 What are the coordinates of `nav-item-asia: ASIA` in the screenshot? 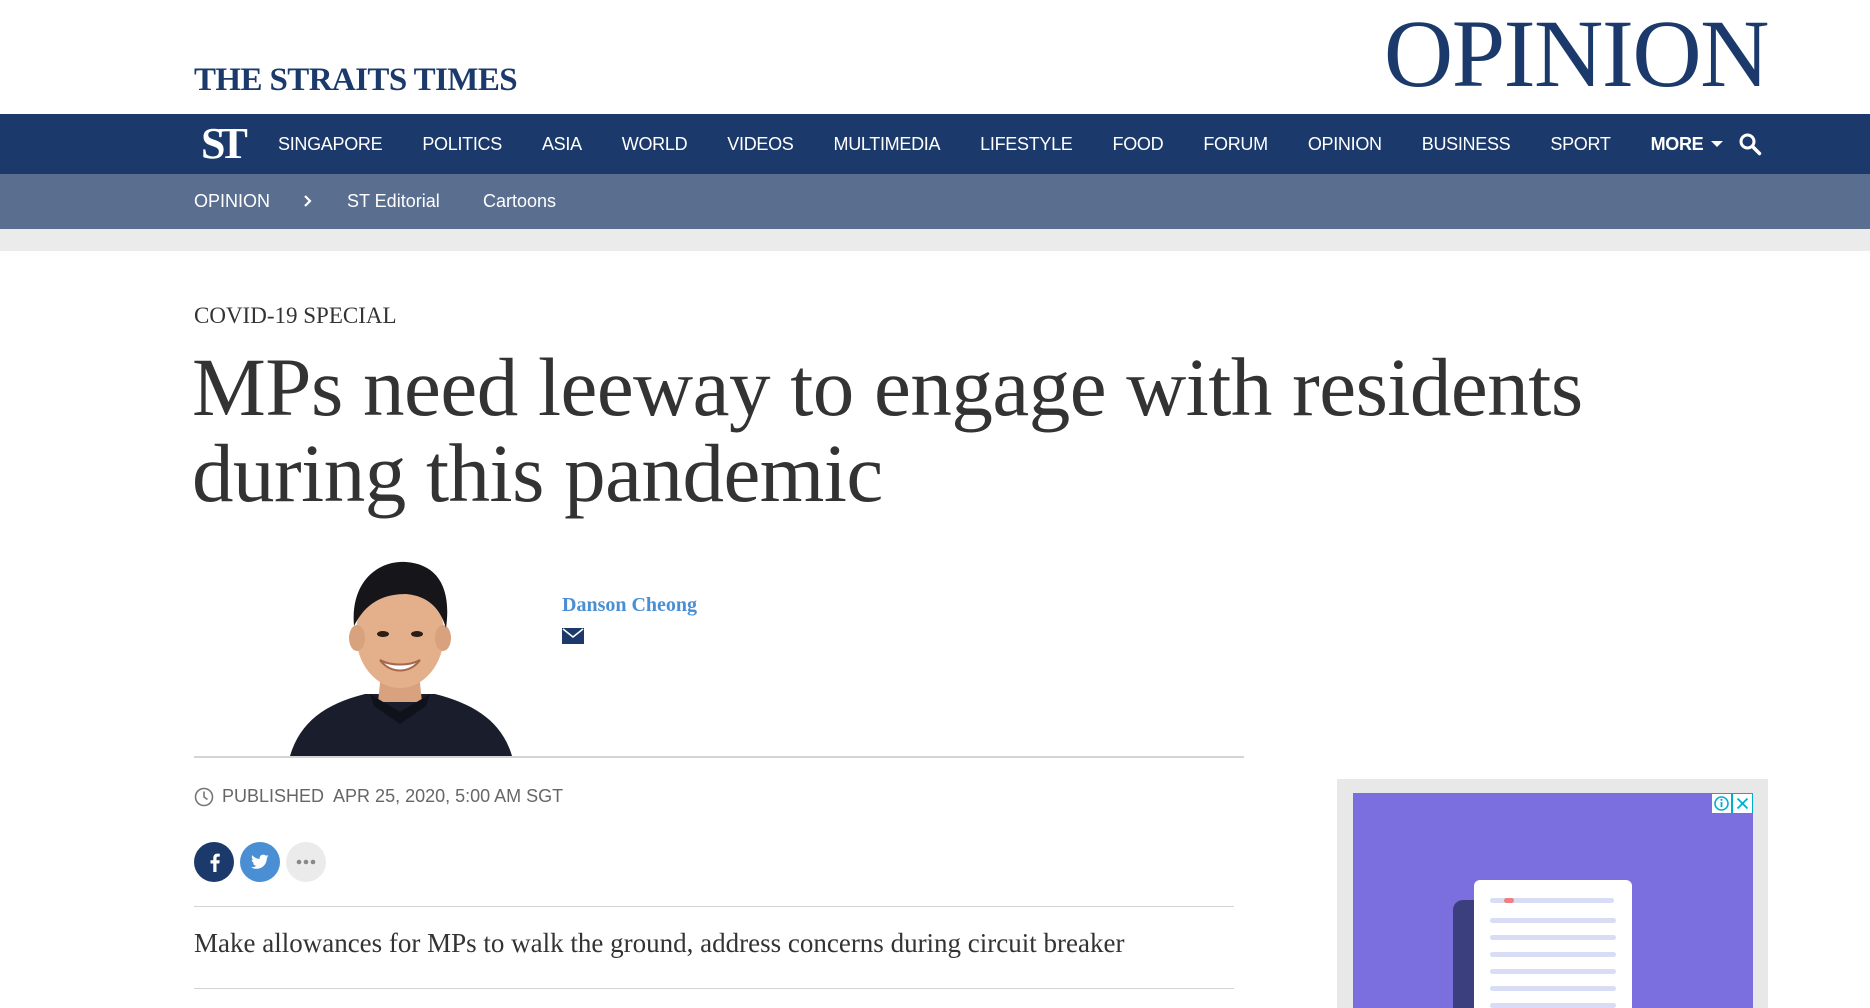 It's located at (562, 144).